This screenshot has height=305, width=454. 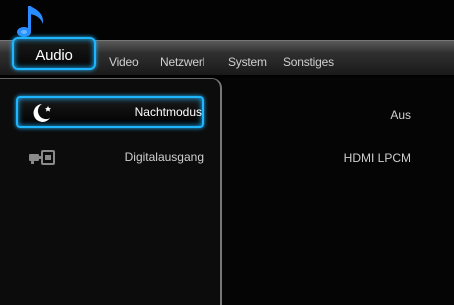 I want to click on tab-audio: Audio, so click(x=54, y=53).